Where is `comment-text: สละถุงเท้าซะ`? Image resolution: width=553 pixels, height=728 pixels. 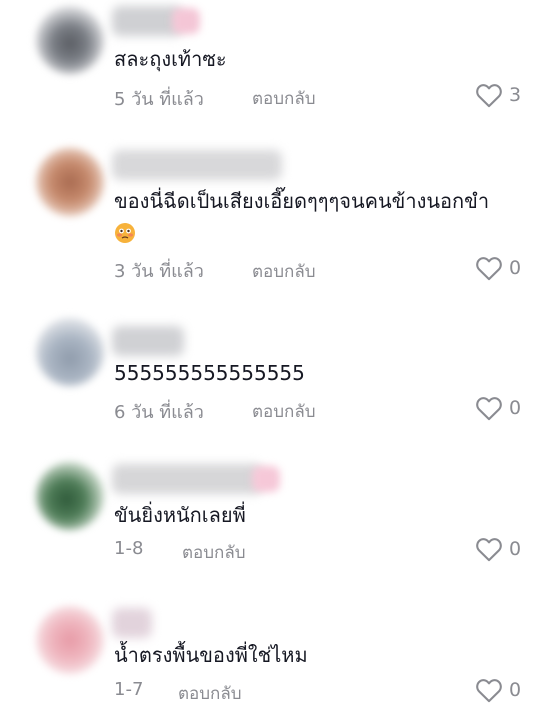
comment-text: สละถุงเท้าซะ is located at coordinates (170, 59).